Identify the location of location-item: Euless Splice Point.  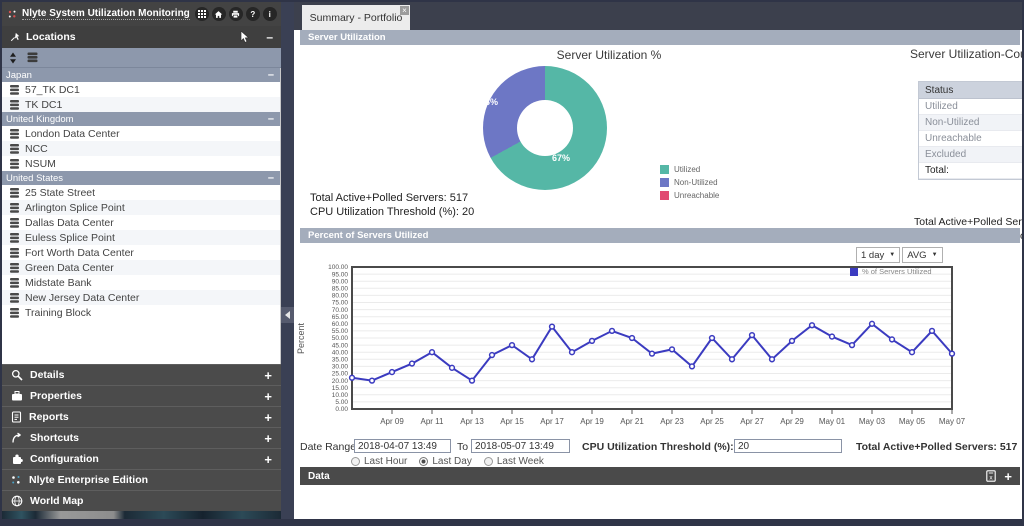
(141, 237).